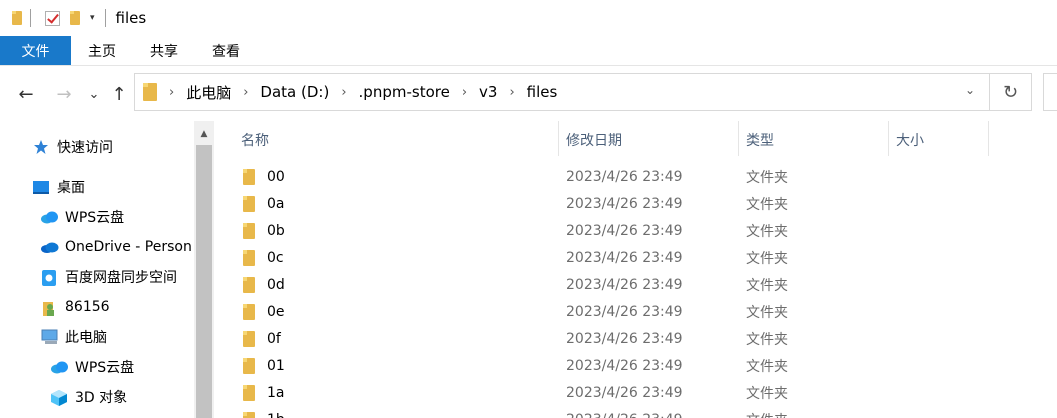 This screenshot has width=1057, height=418. Describe the element at coordinates (52, 18) in the screenshot. I see `properties-check-icon` at that location.